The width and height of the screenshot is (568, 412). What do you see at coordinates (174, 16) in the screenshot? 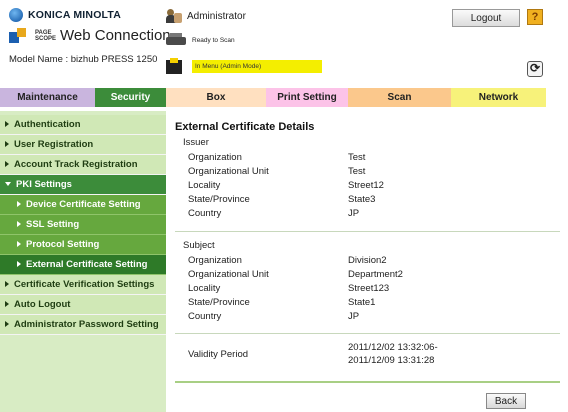
I see `administrator-icon` at bounding box center [174, 16].